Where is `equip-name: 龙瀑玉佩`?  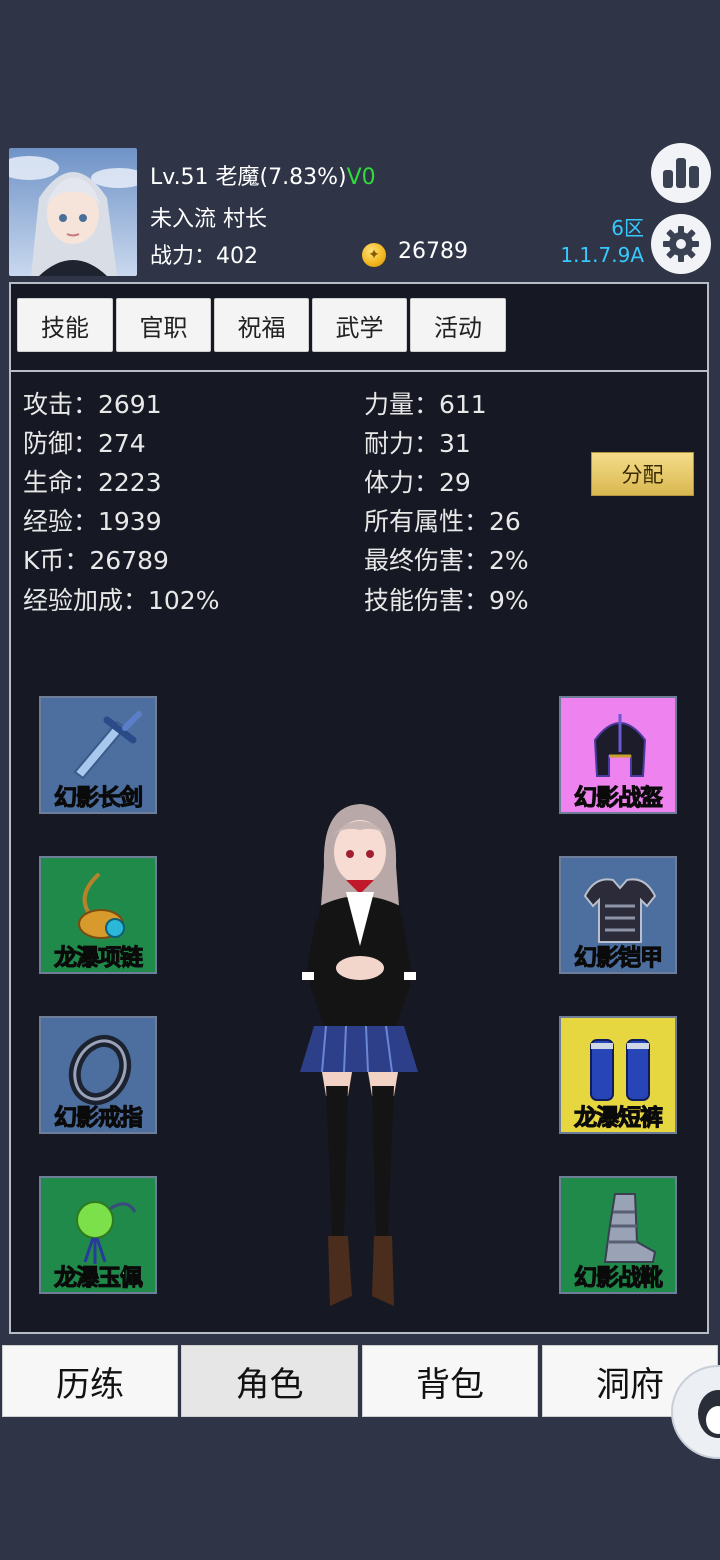 equip-name: 龙瀑玉佩 is located at coordinates (99, 1278).